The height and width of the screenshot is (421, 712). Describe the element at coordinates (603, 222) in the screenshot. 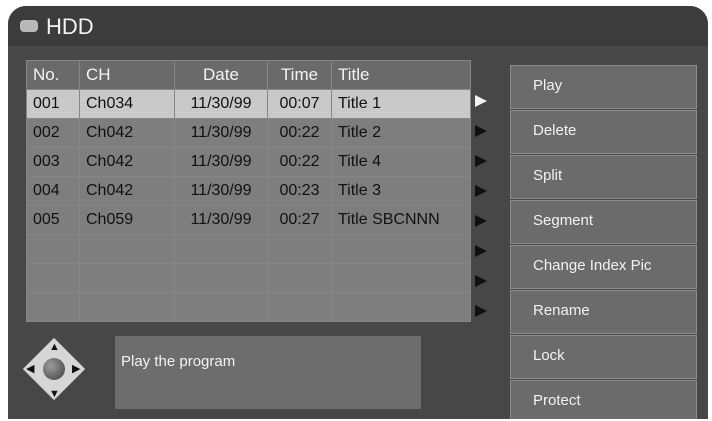

I see `menu-item-segment: Segment` at that location.